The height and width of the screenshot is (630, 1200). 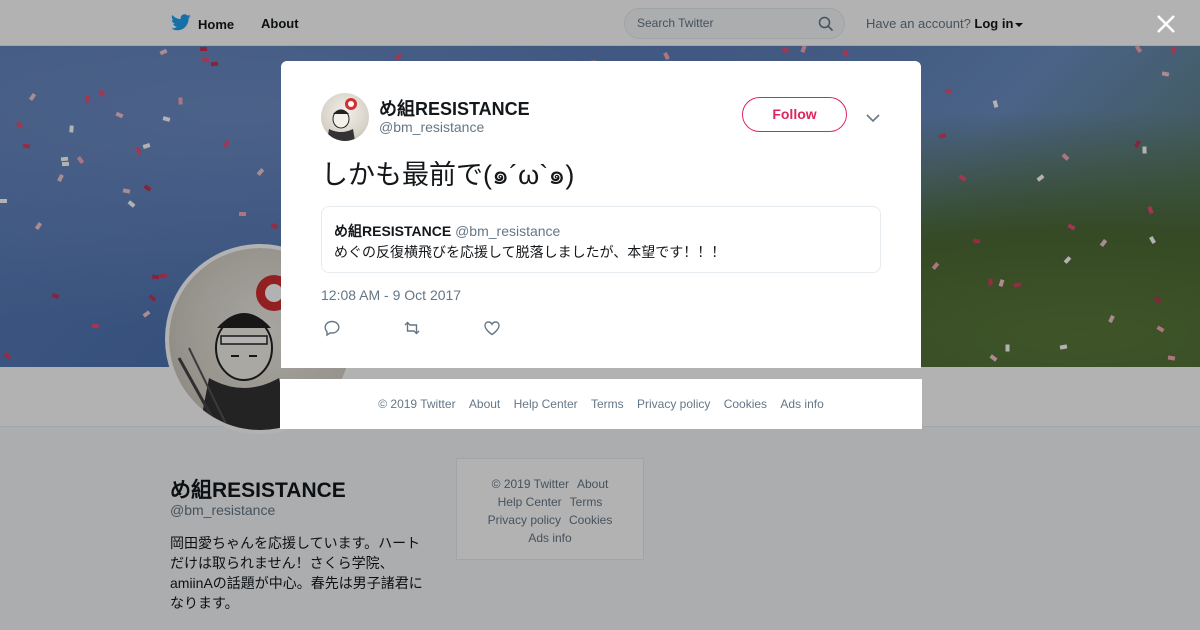 What do you see at coordinates (412, 328) in the screenshot?
I see `retweet-icon` at bounding box center [412, 328].